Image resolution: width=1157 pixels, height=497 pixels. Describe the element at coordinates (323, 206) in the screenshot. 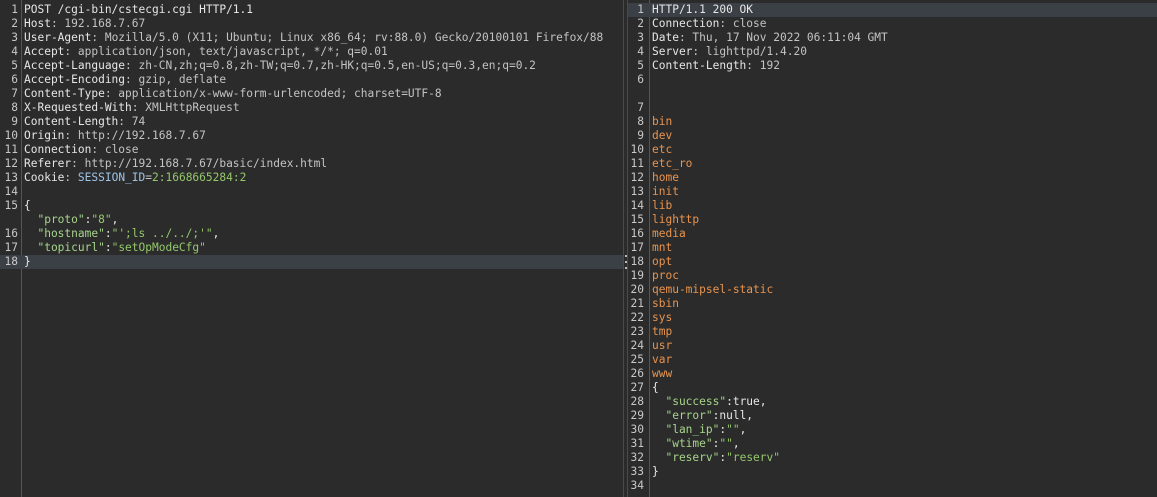

I see `request-line-text: {` at that location.